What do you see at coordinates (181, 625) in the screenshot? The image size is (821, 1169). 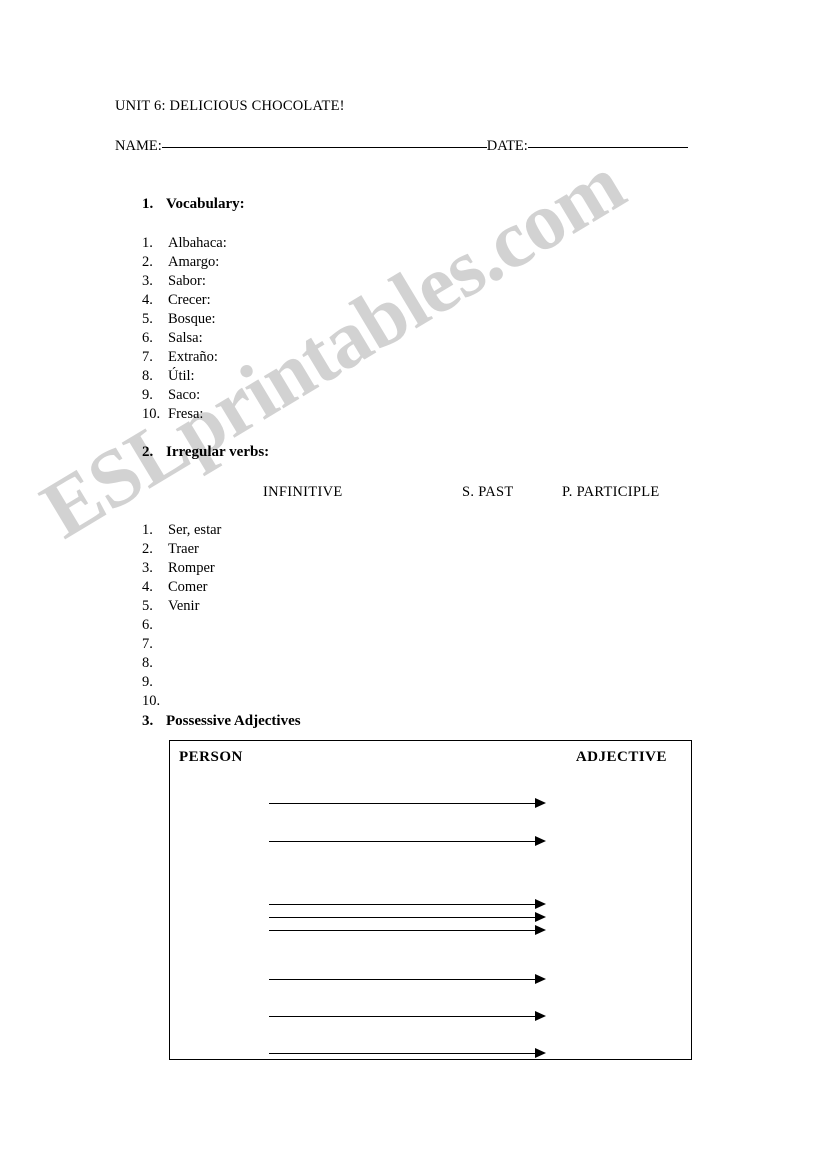 I see `list-item: 6.` at bounding box center [181, 625].